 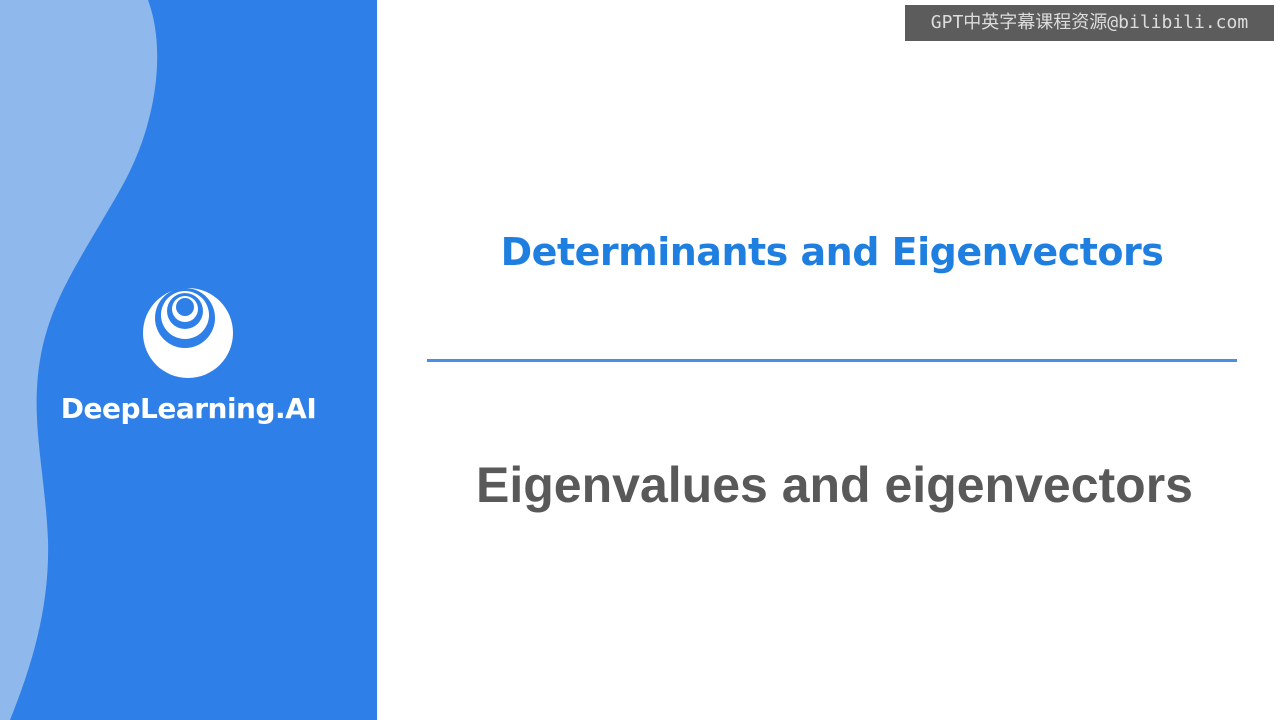 What do you see at coordinates (832, 252) in the screenshot?
I see `course-title: Determinants and Eigenvectors` at bounding box center [832, 252].